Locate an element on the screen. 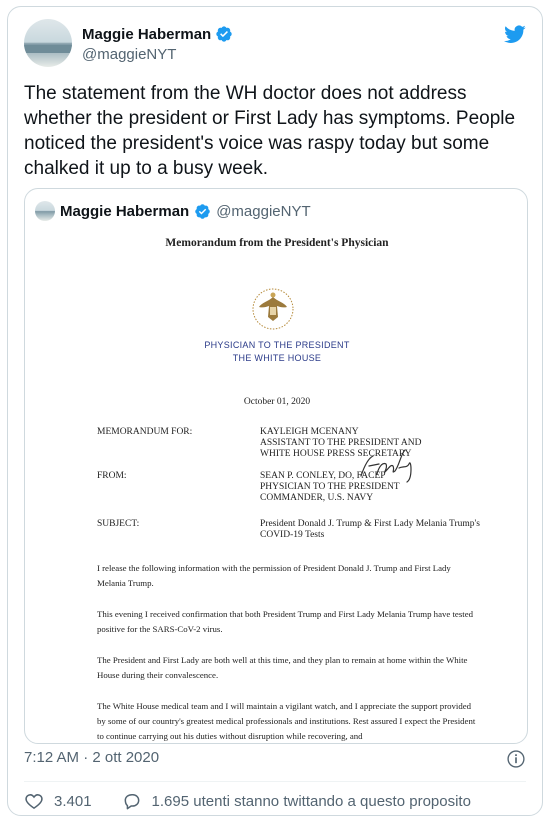  reply-bubble-icon is located at coordinates (131, 802).